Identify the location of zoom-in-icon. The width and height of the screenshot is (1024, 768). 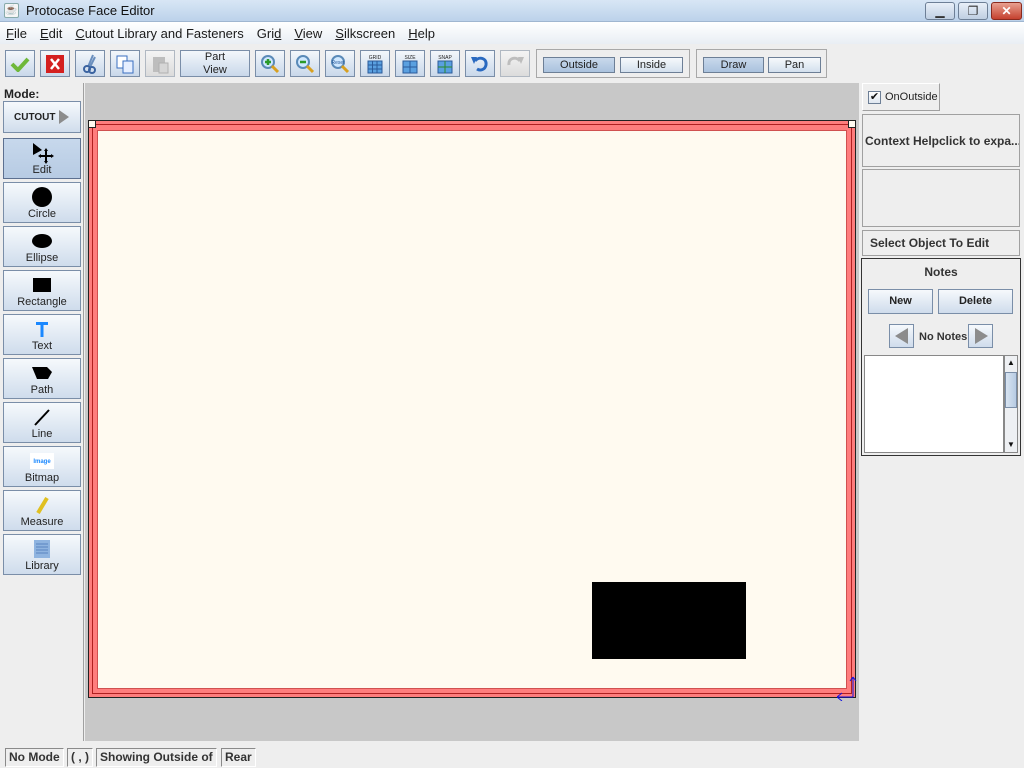
(270, 63).